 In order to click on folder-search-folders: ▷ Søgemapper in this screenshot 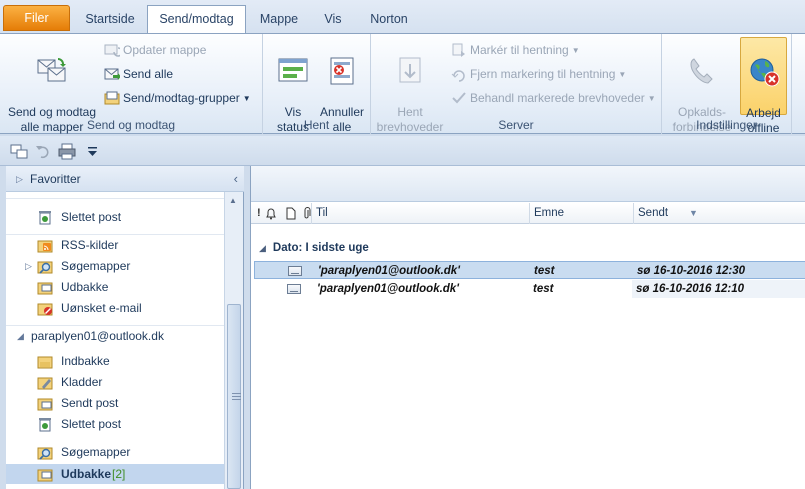, I will do `click(115, 266)`.